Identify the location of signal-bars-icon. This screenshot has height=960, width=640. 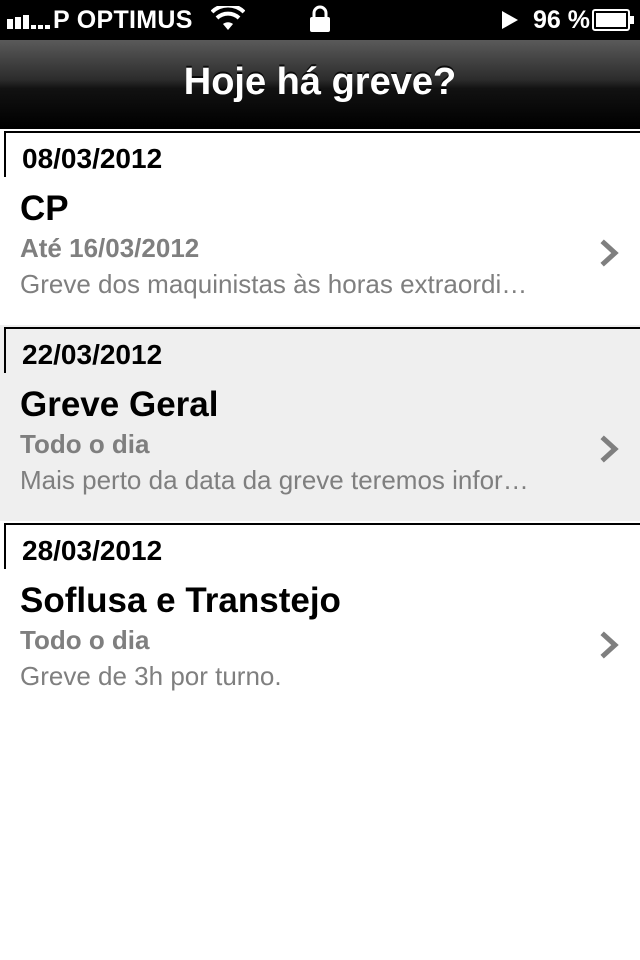
(28, 22).